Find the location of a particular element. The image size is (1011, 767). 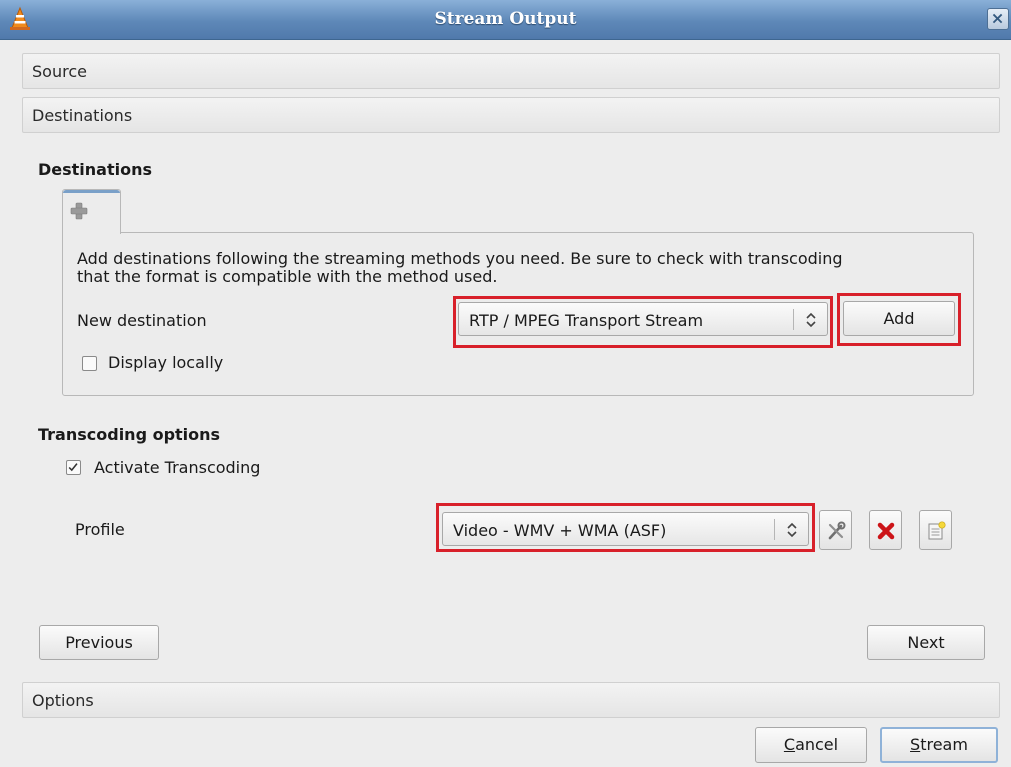

new-destination-select: RTP / MPEG Transport Stream is located at coordinates (643, 319).